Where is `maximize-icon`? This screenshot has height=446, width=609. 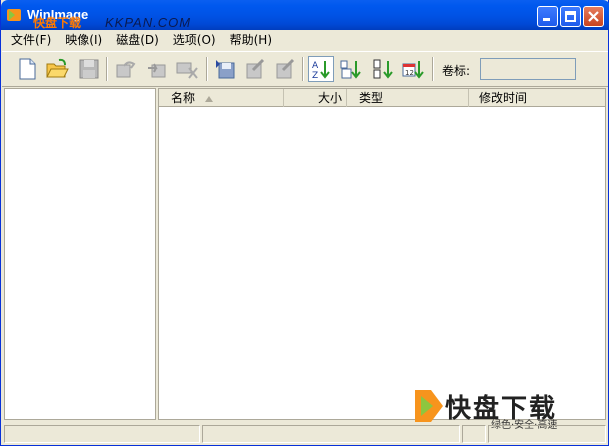
maximize-icon is located at coordinates (570, 16).